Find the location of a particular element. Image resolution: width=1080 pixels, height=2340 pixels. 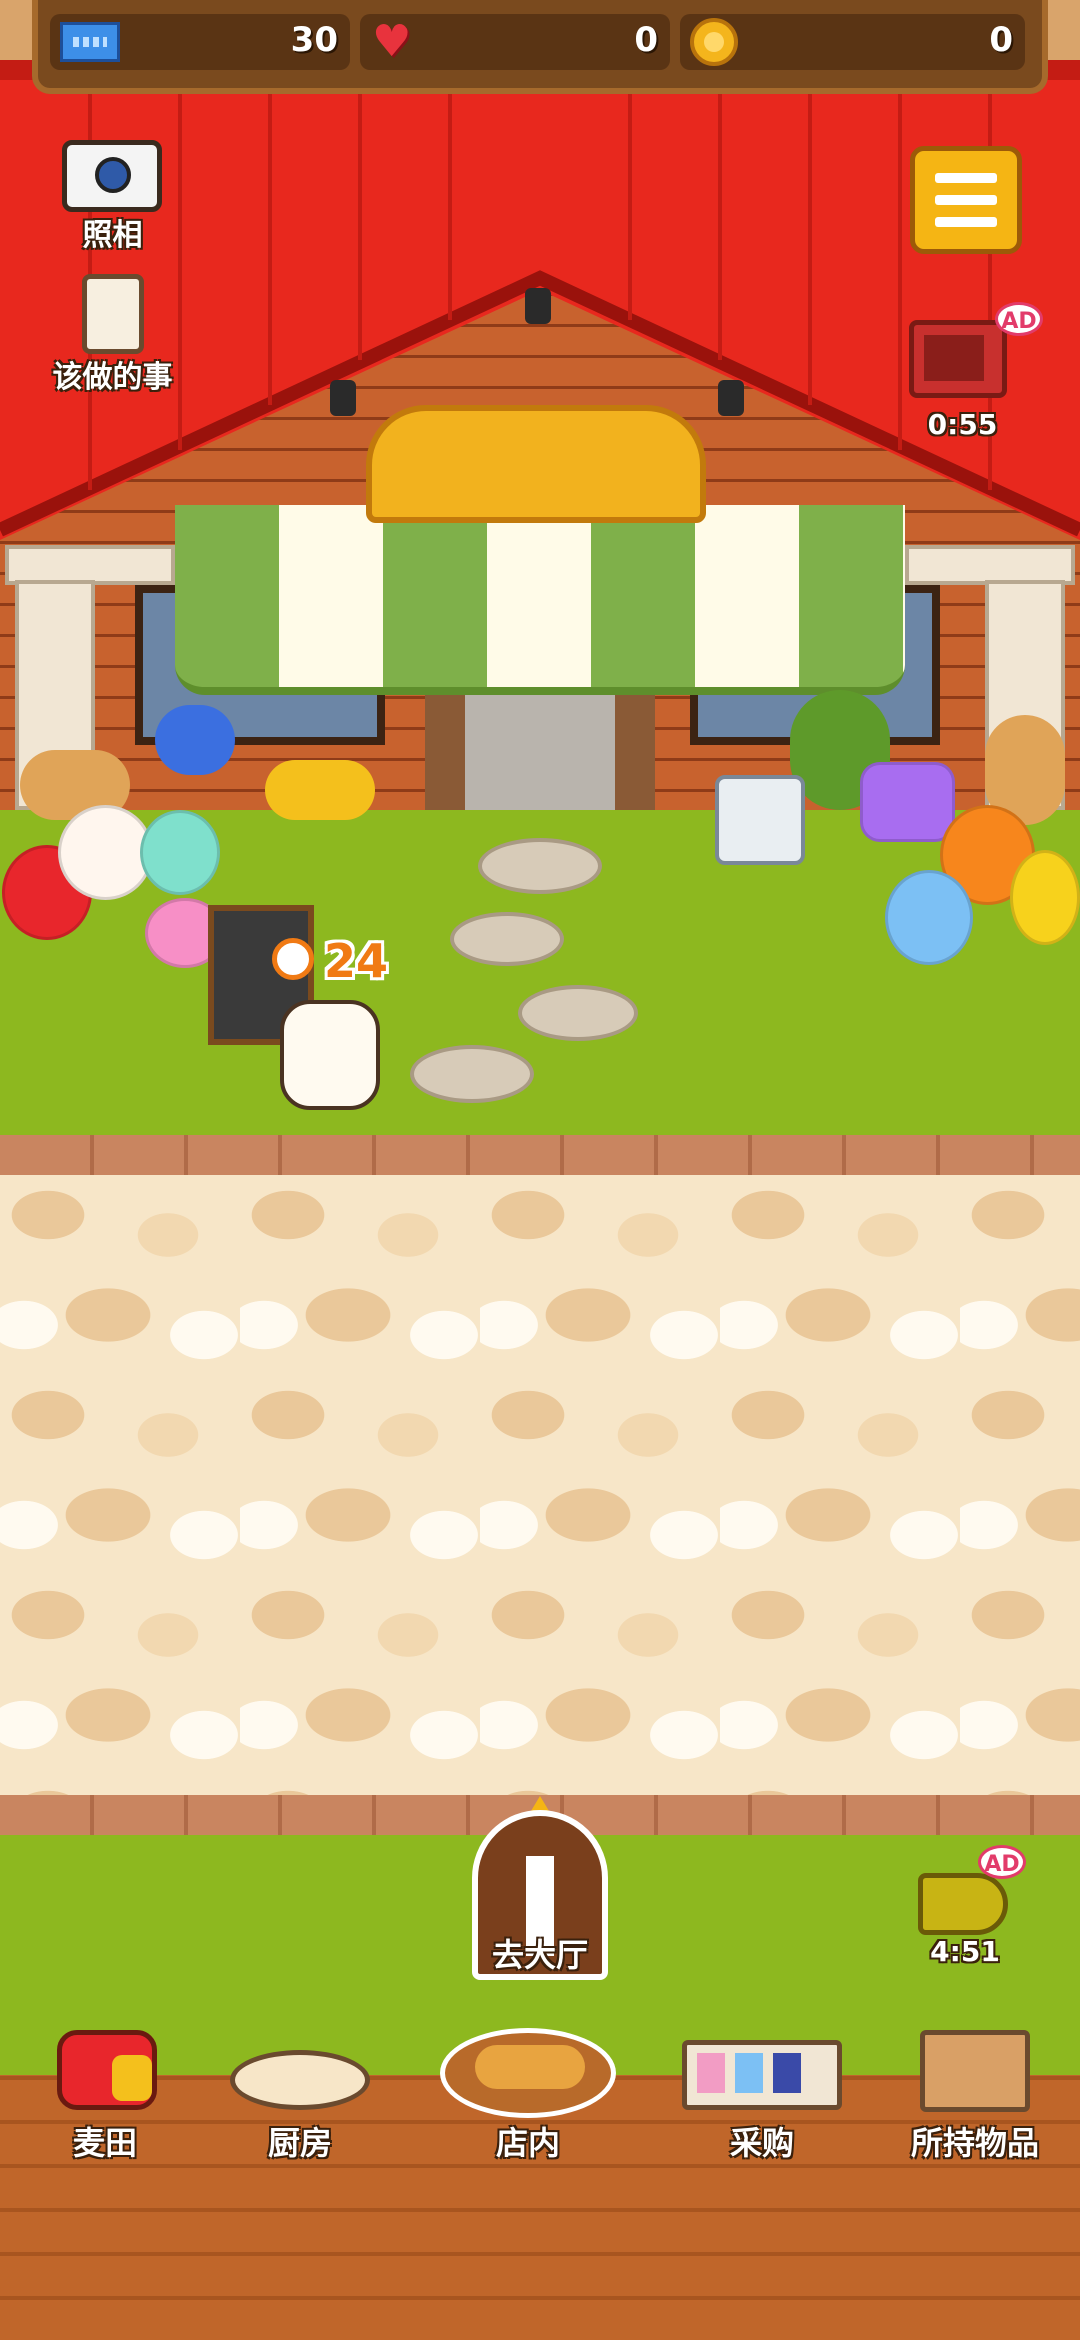

ticket-icon is located at coordinates (90, 42).